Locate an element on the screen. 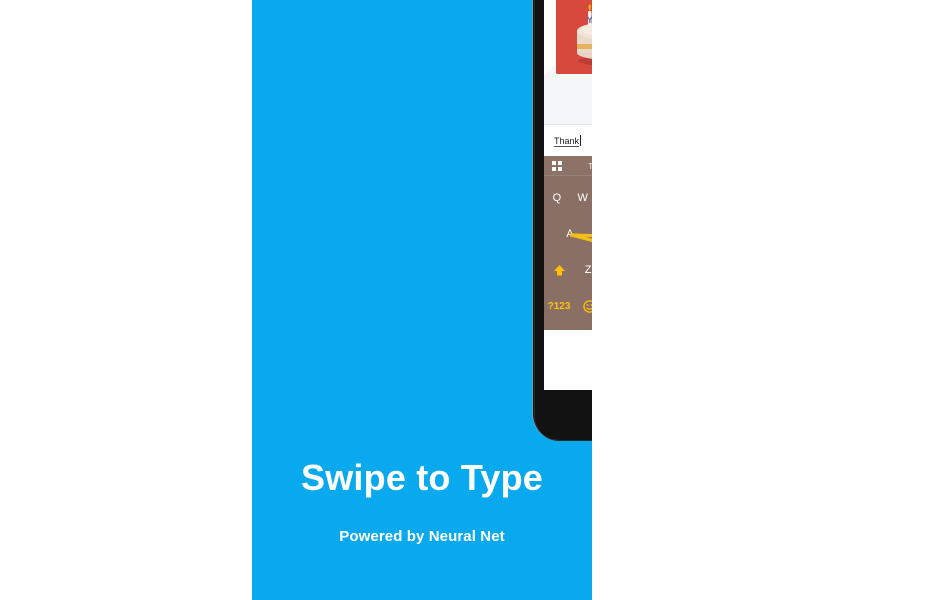 The height and width of the screenshot is (600, 927). cake-photo-graphic: Y H A is located at coordinates (574, 37).